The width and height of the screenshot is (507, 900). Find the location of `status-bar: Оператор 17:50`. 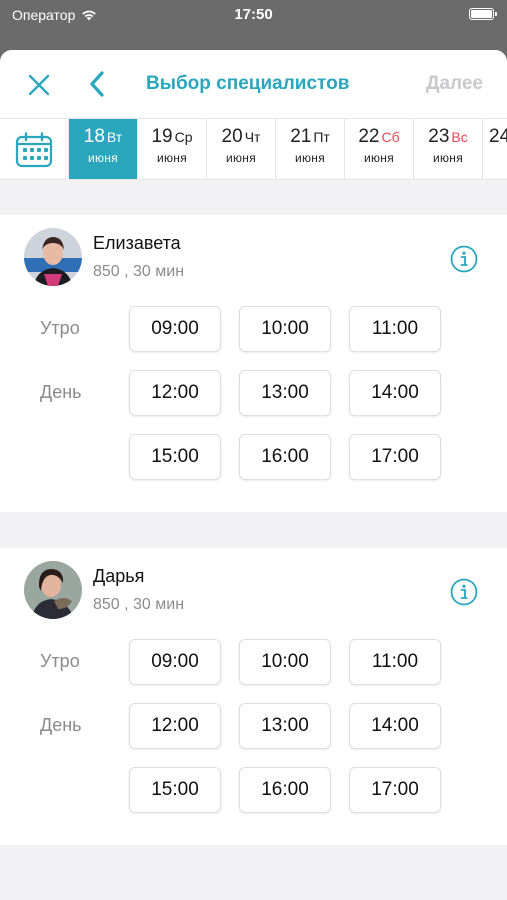

status-bar: Оператор 17:50 is located at coordinates (253, 15).